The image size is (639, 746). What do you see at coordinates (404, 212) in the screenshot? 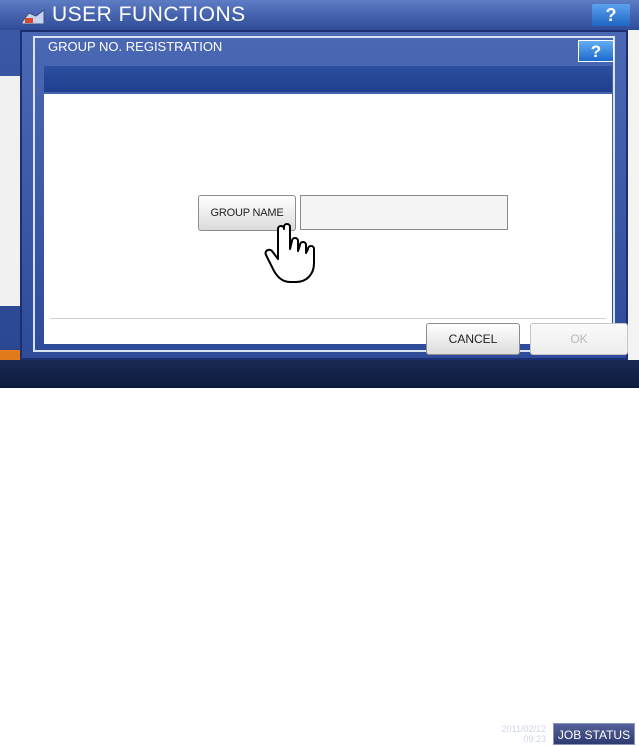
I see `group-name-field` at bounding box center [404, 212].